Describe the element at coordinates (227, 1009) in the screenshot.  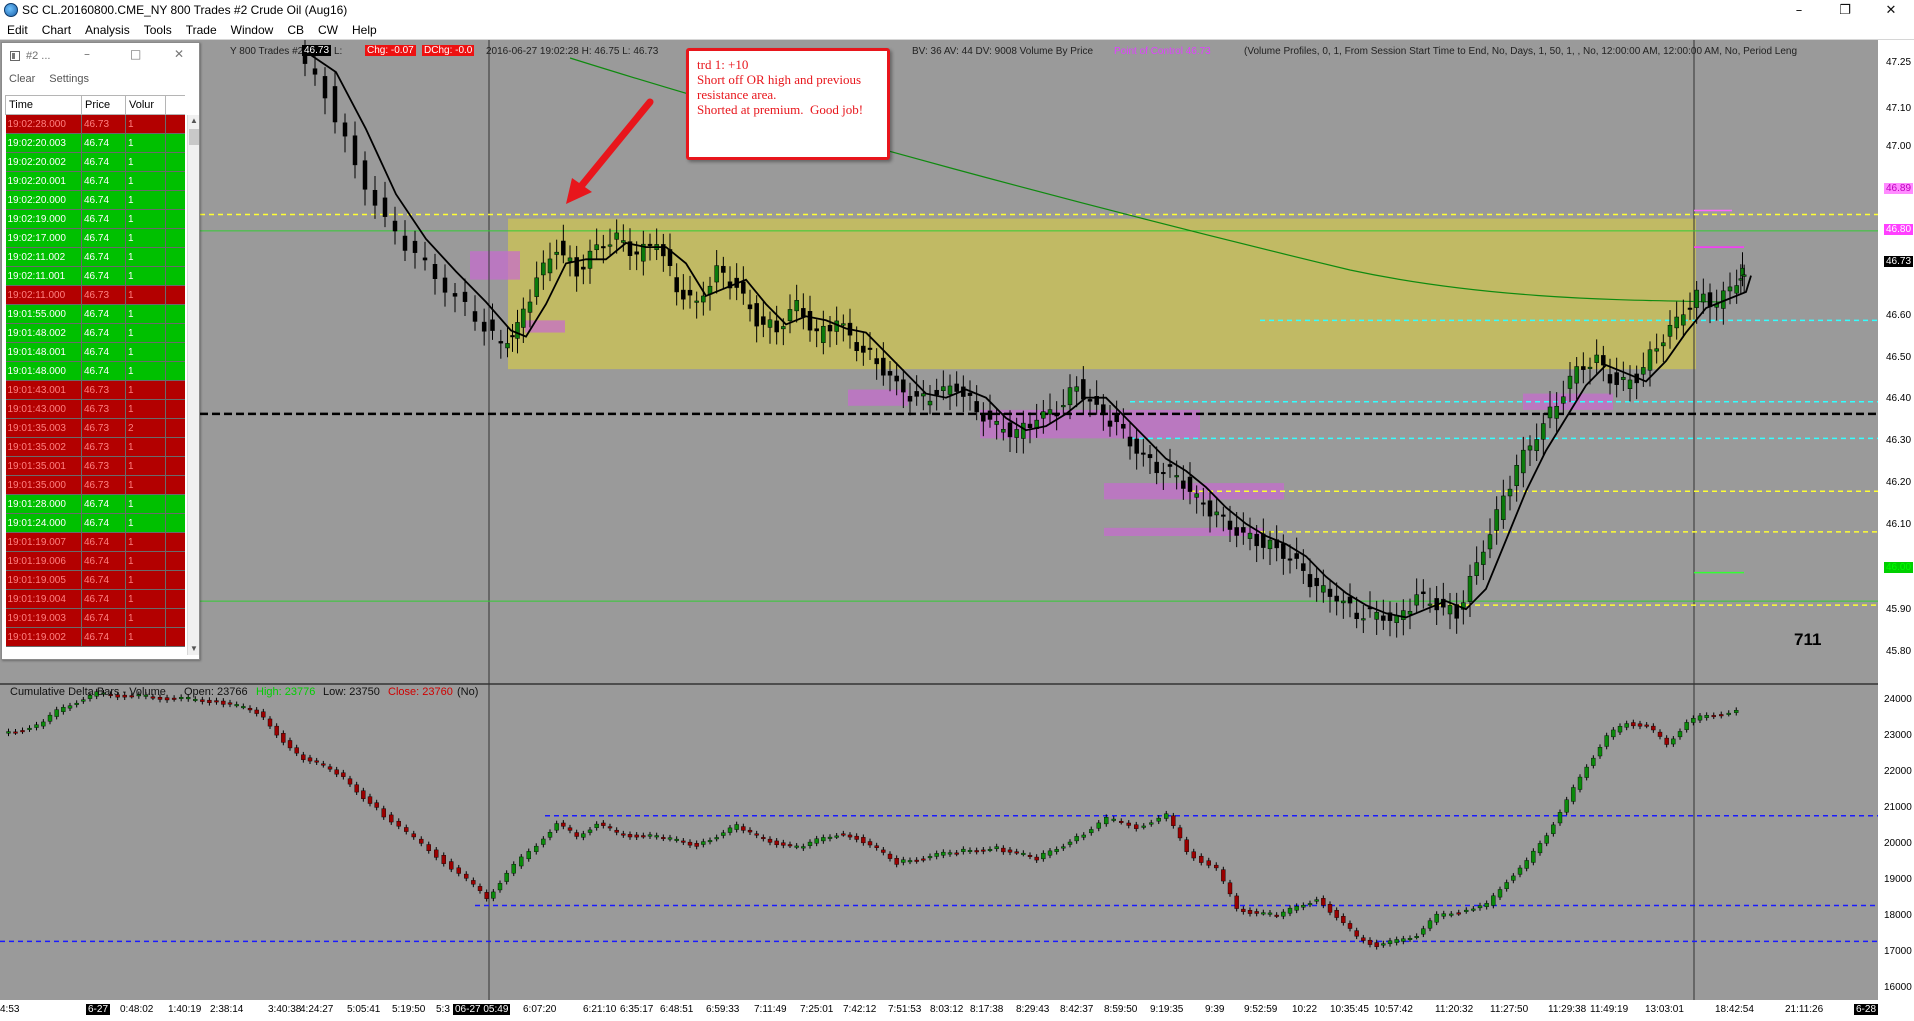
I see `time-axis-label: 2:38:14` at that location.